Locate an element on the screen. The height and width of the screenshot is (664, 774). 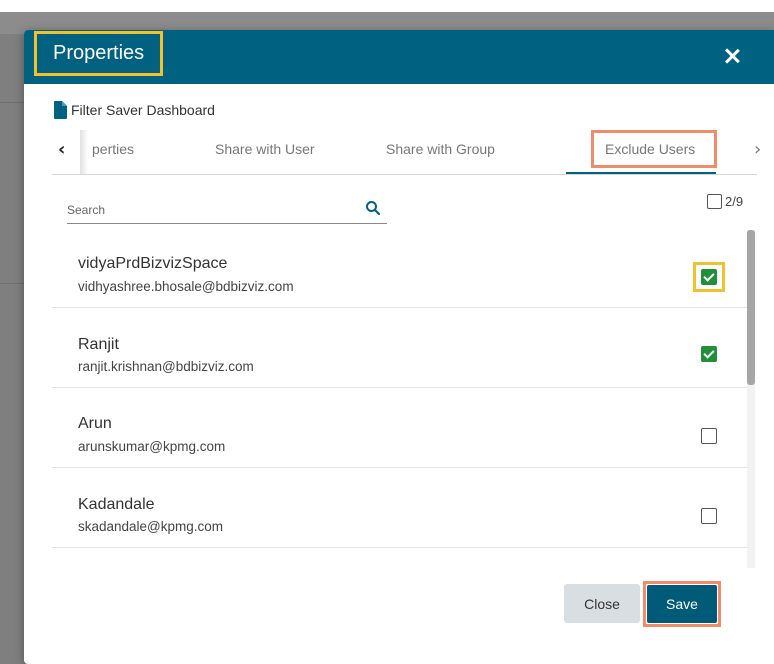
tab-scroll-shadow is located at coordinates (84, 152).